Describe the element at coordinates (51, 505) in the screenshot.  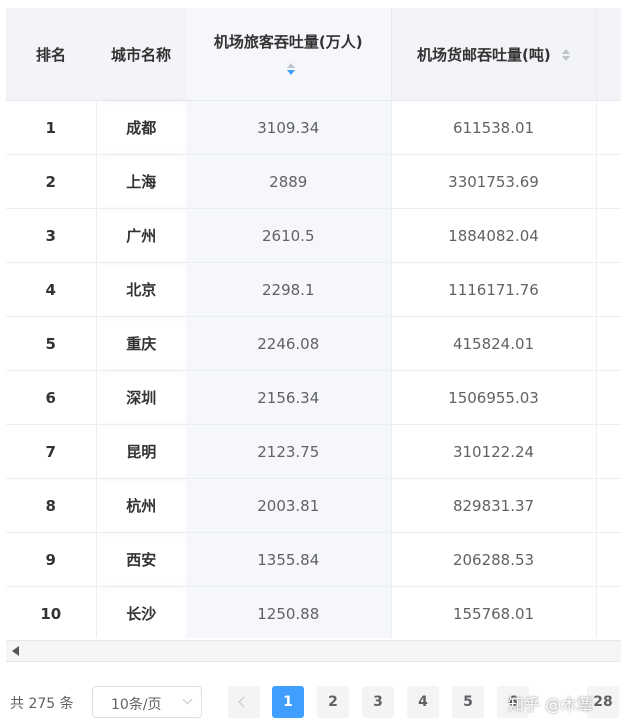
I see `rank-cell: 8` at that location.